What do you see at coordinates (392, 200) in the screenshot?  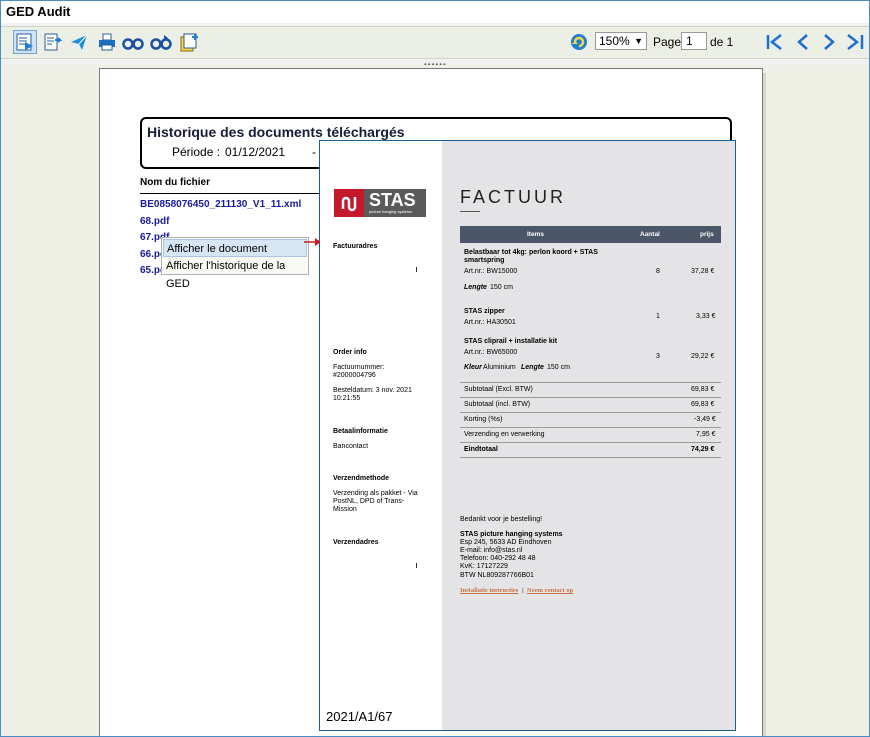 I see `logo-text: STAS` at bounding box center [392, 200].